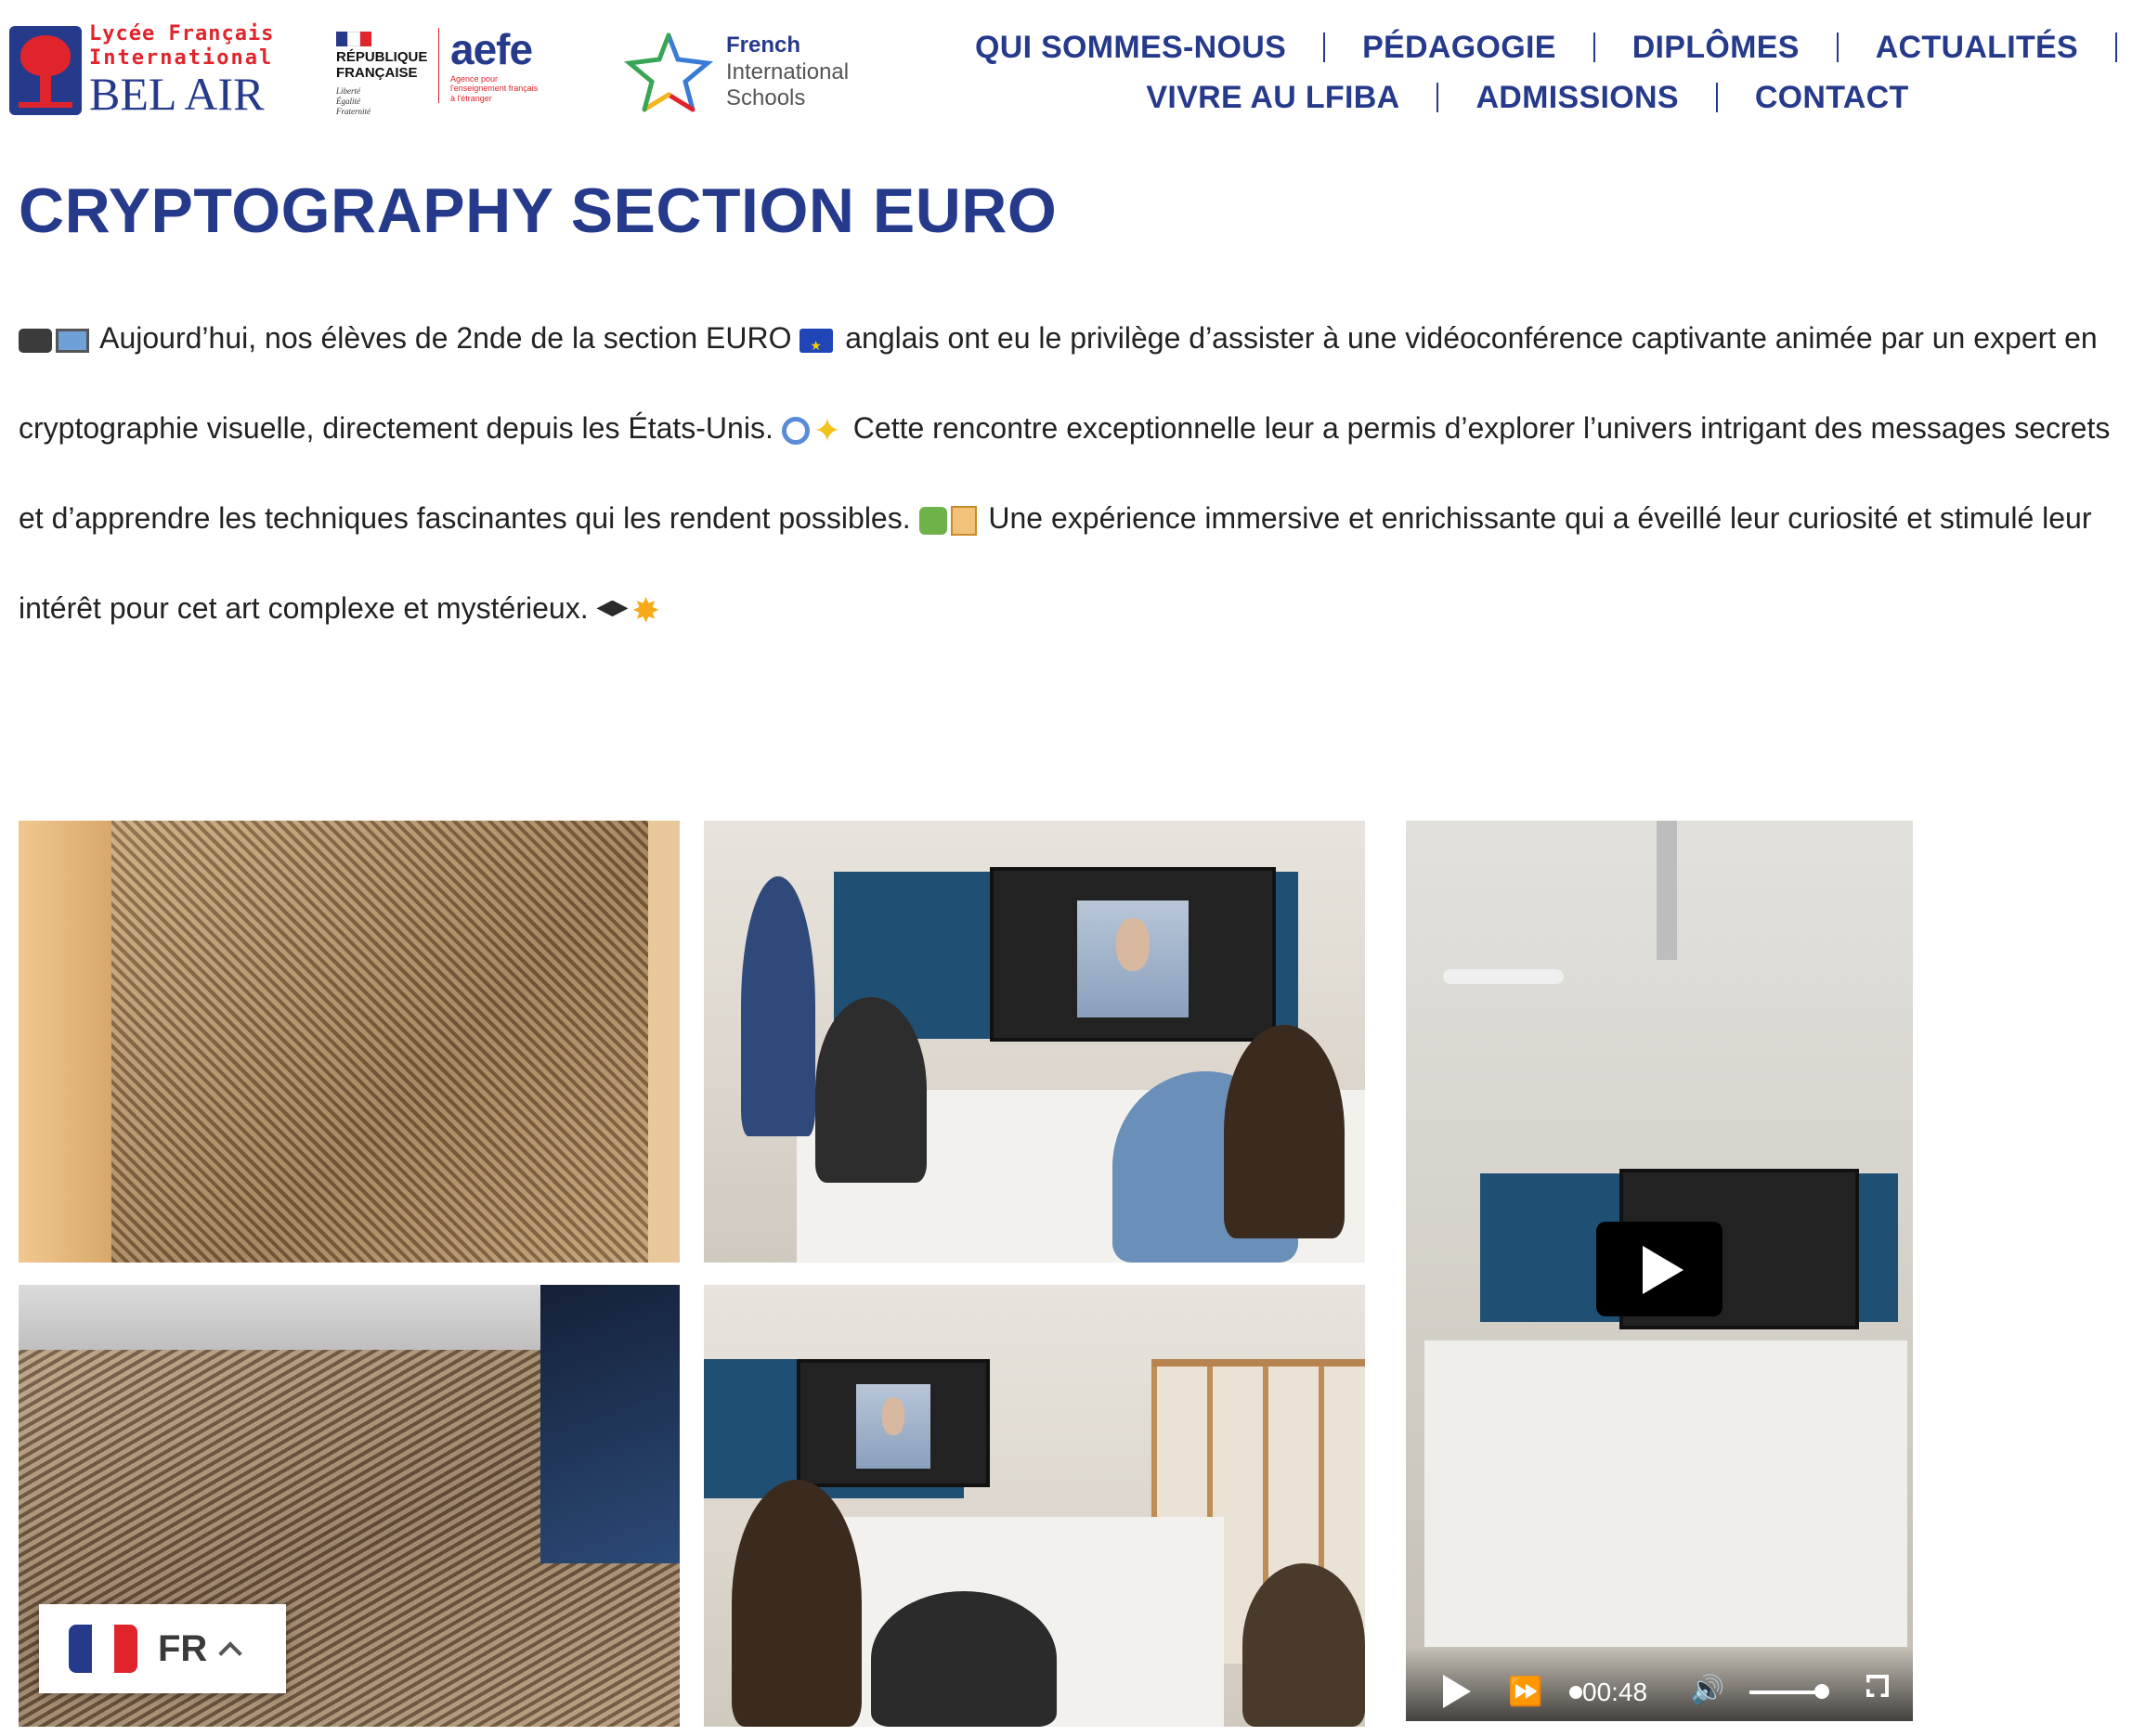  I want to click on volume-handle, so click(1821, 1691).